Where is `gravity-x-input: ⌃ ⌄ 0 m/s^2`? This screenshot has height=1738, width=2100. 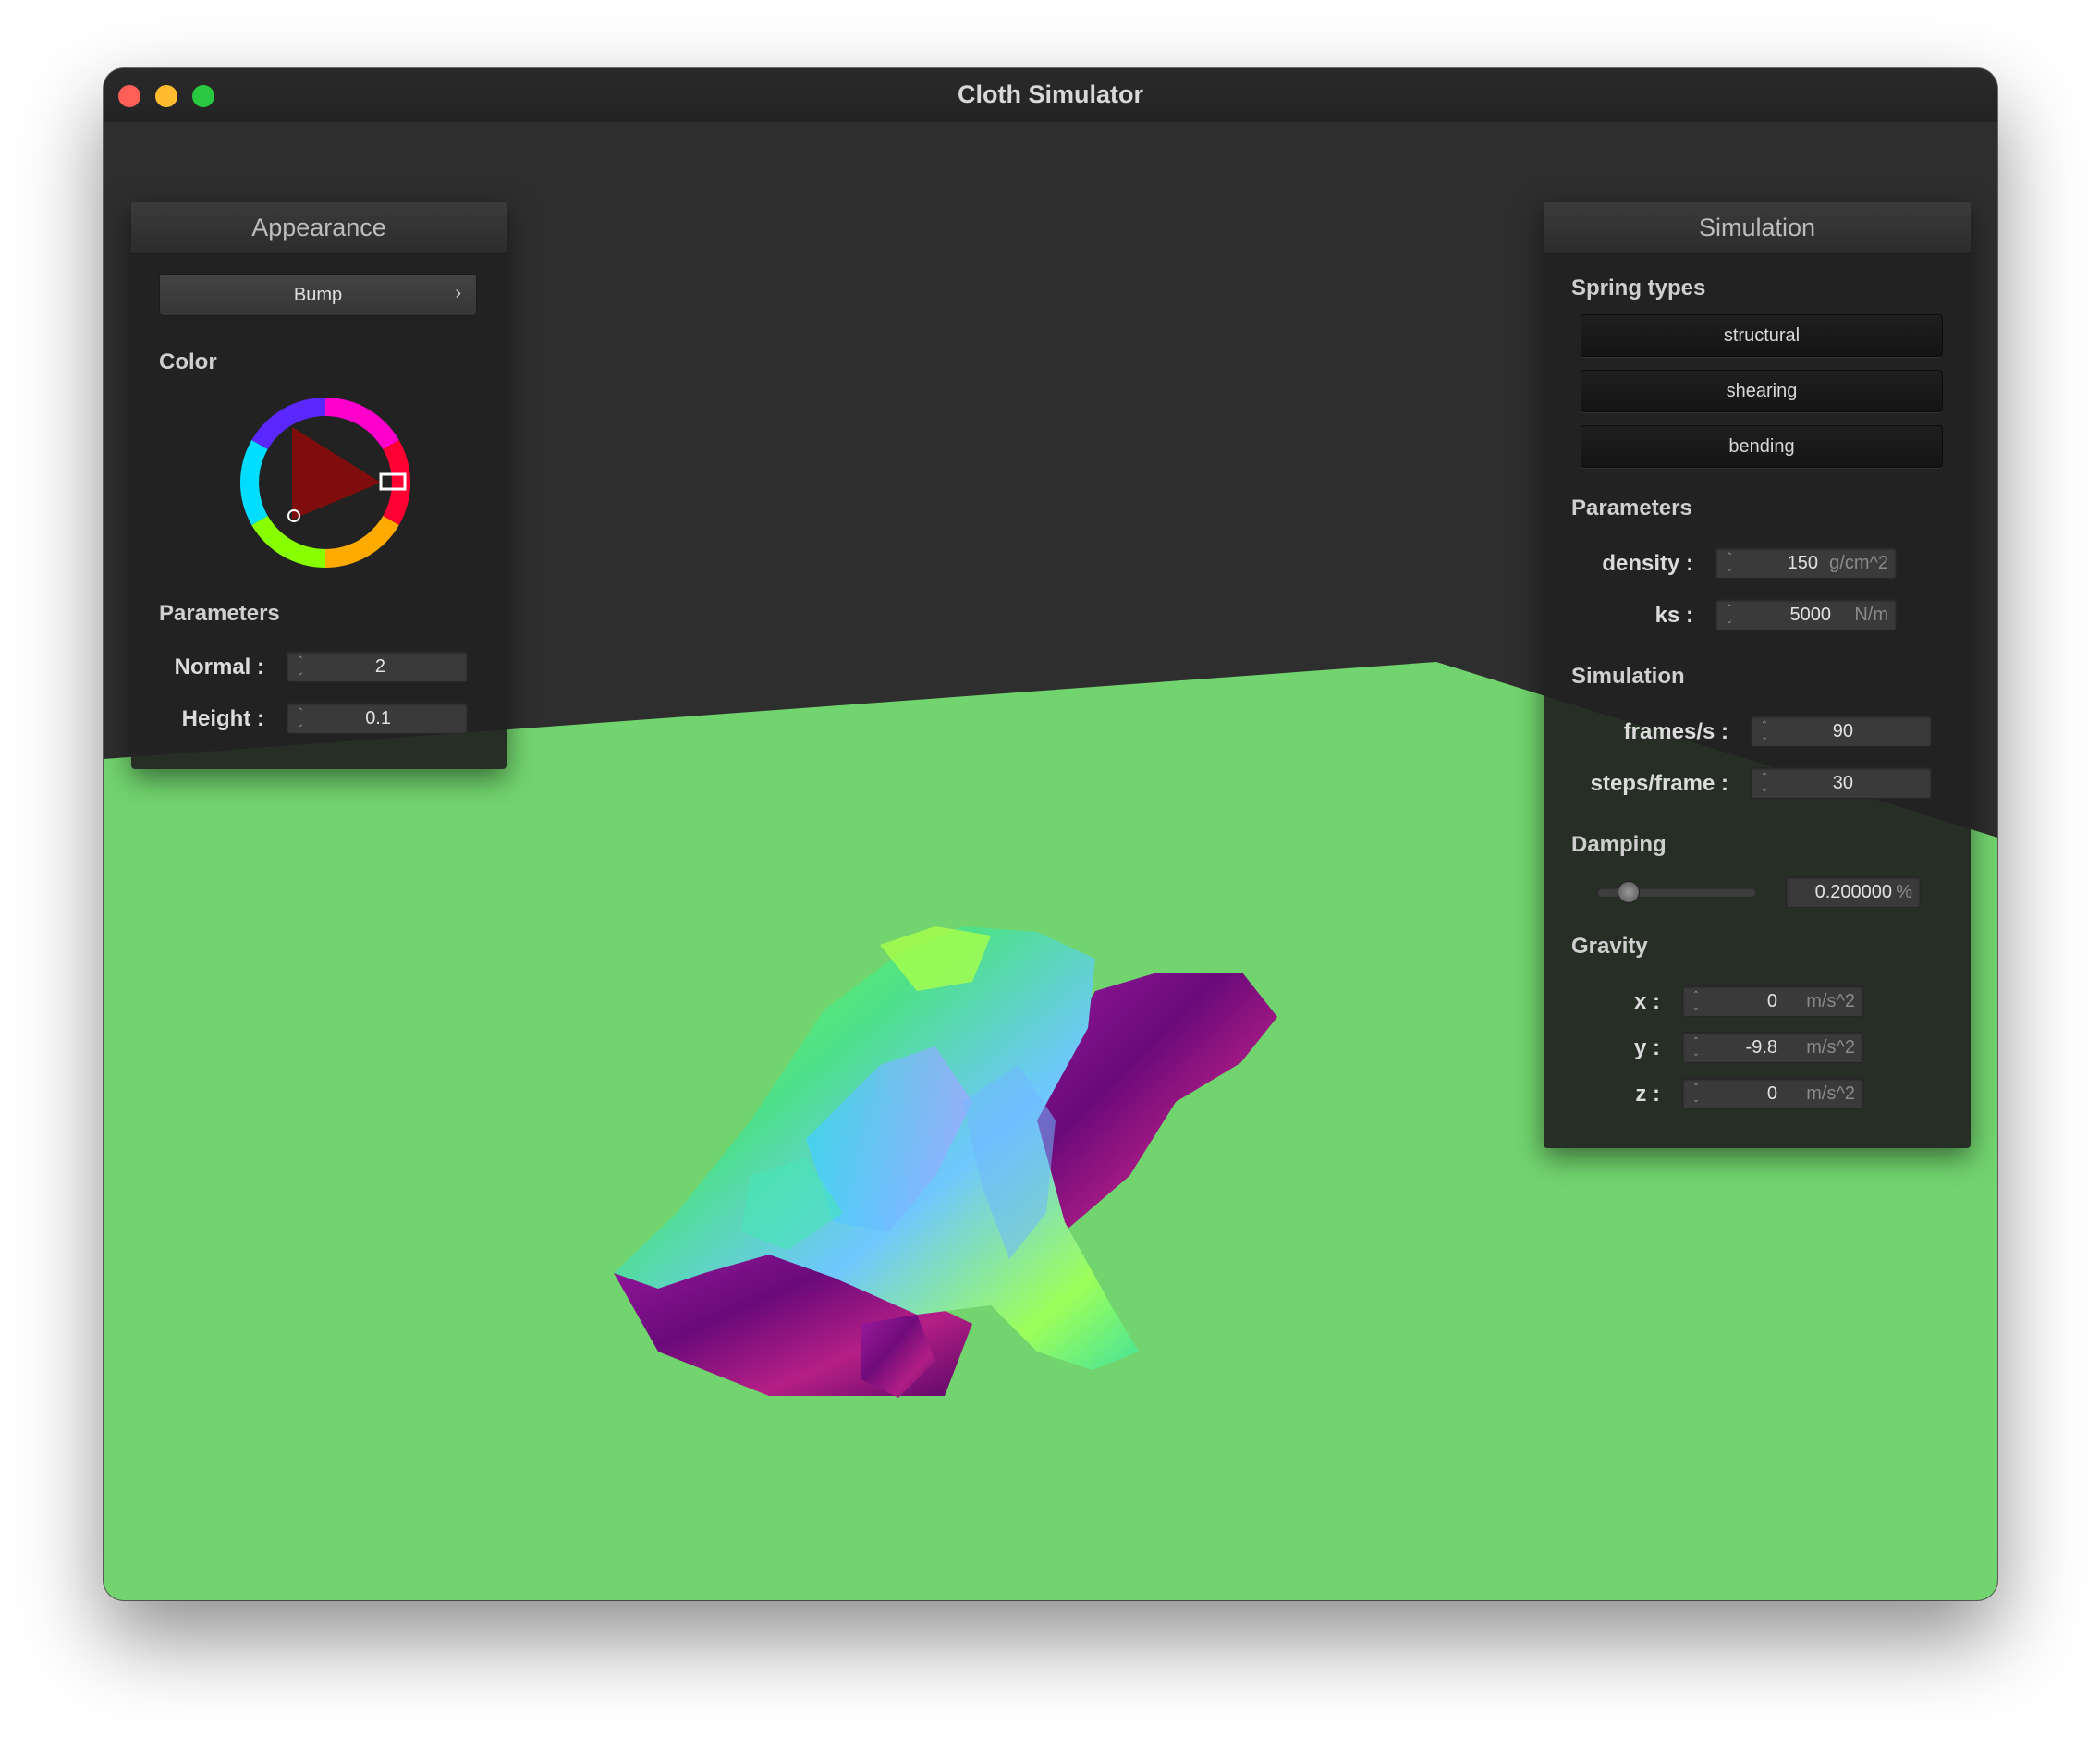 gravity-x-input: ⌃ ⌄ 0 m/s^2 is located at coordinates (1772, 1001).